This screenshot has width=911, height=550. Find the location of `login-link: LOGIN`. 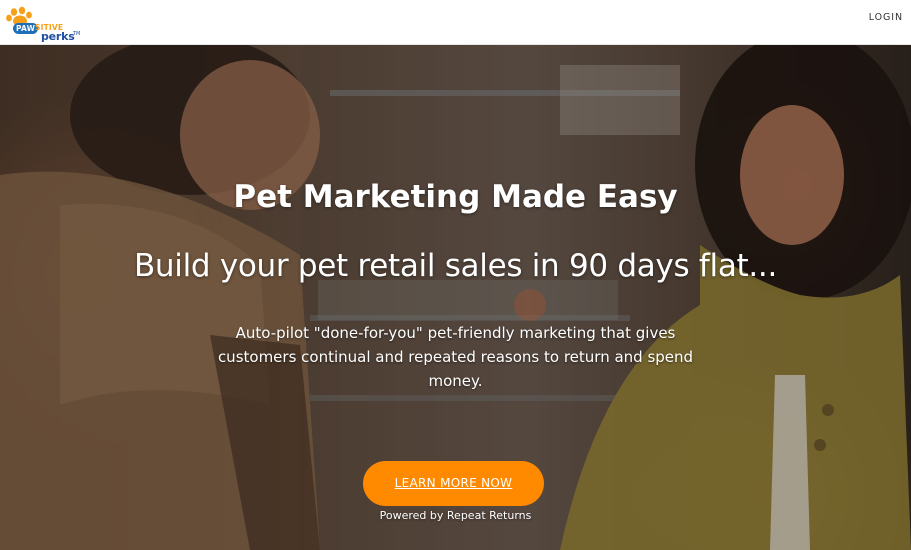

login-link: LOGIN is located at coordinates (886, 17).